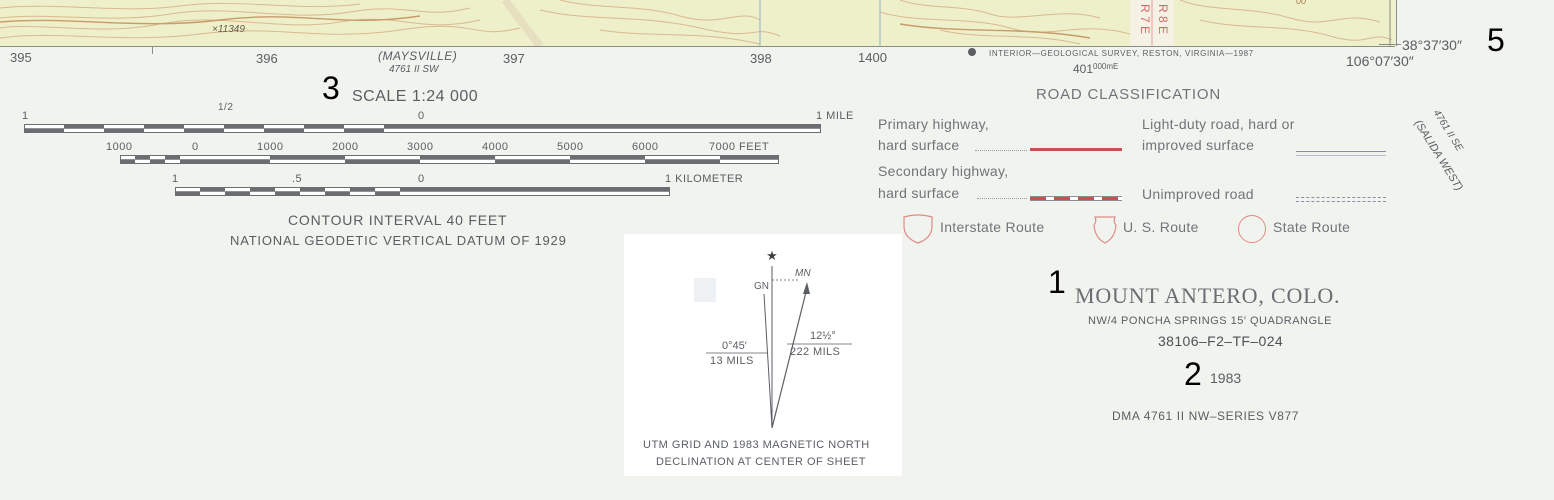 This screenshot has height=500, width=1554. I want to click on state-route-label: State Route, so click(1312, 227).